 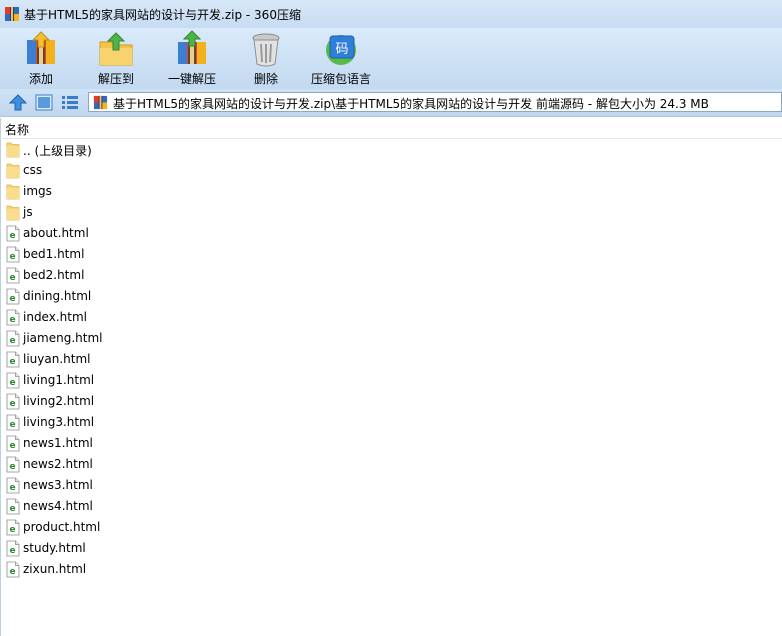 What do you see at coordinates (41, 47) in the screenshot?
I see `add-archive-icon` at bounding box center [41, 47].